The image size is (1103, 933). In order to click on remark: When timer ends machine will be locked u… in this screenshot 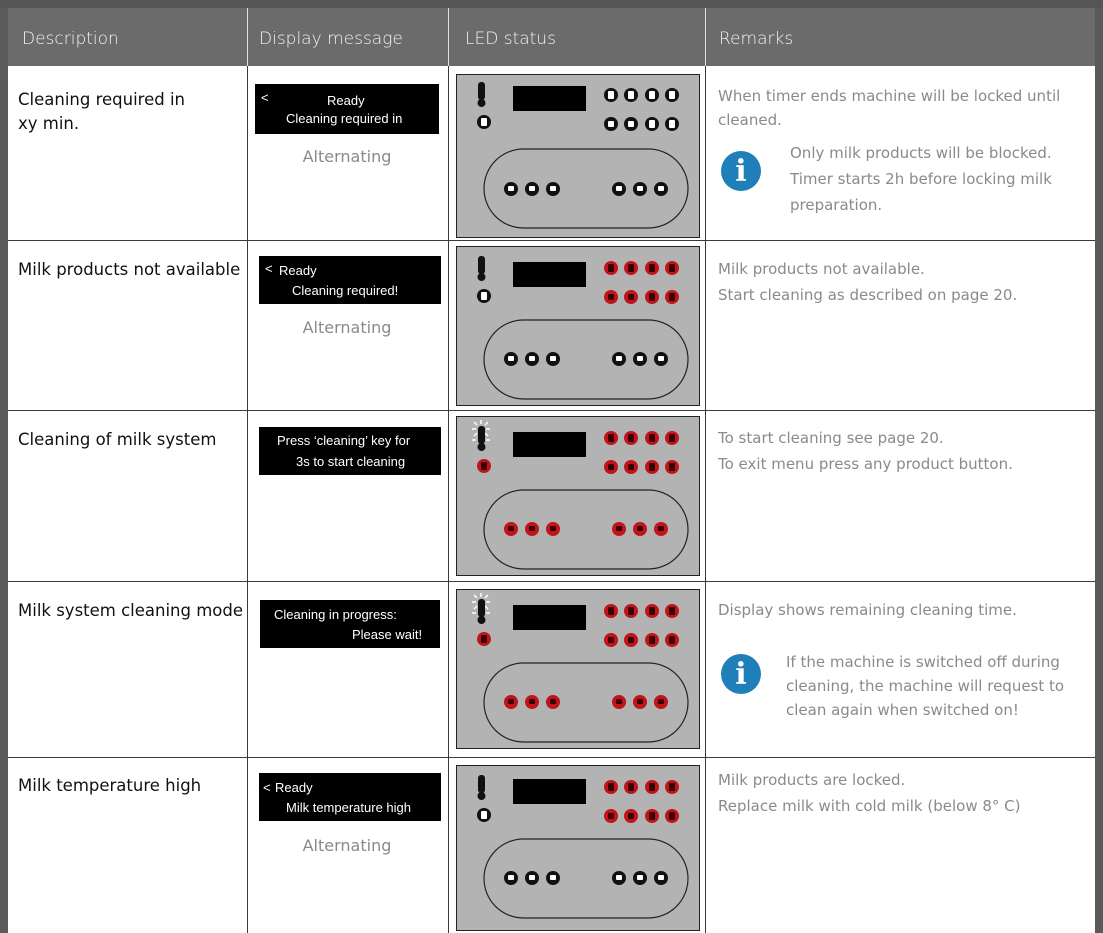, I will do `click(889, 96)`.